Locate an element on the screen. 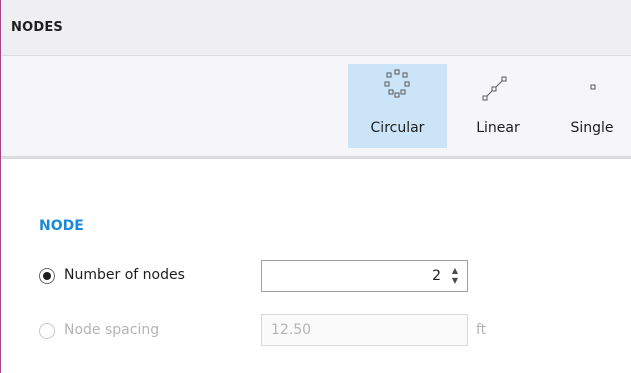 The width and height of the screenshot is (631, 373). number-of-nodes-stepper: 2 ▲ ▼ is located at coordinates (364, 276).